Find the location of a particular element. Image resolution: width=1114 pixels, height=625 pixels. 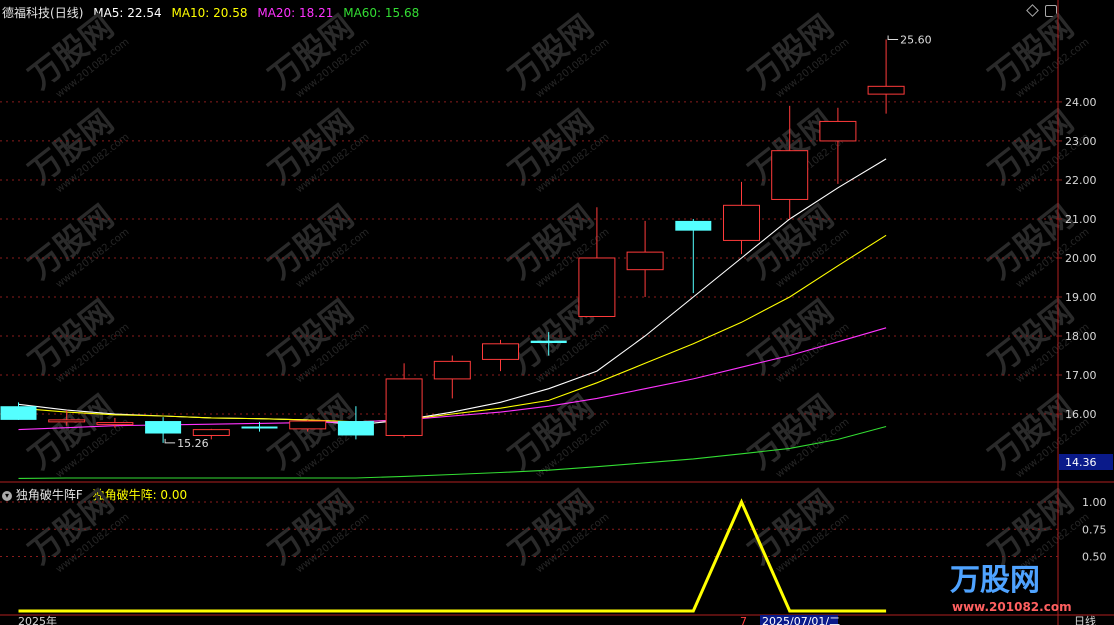

brand-url: www.201082.com is located at coordinates (1012, 607).